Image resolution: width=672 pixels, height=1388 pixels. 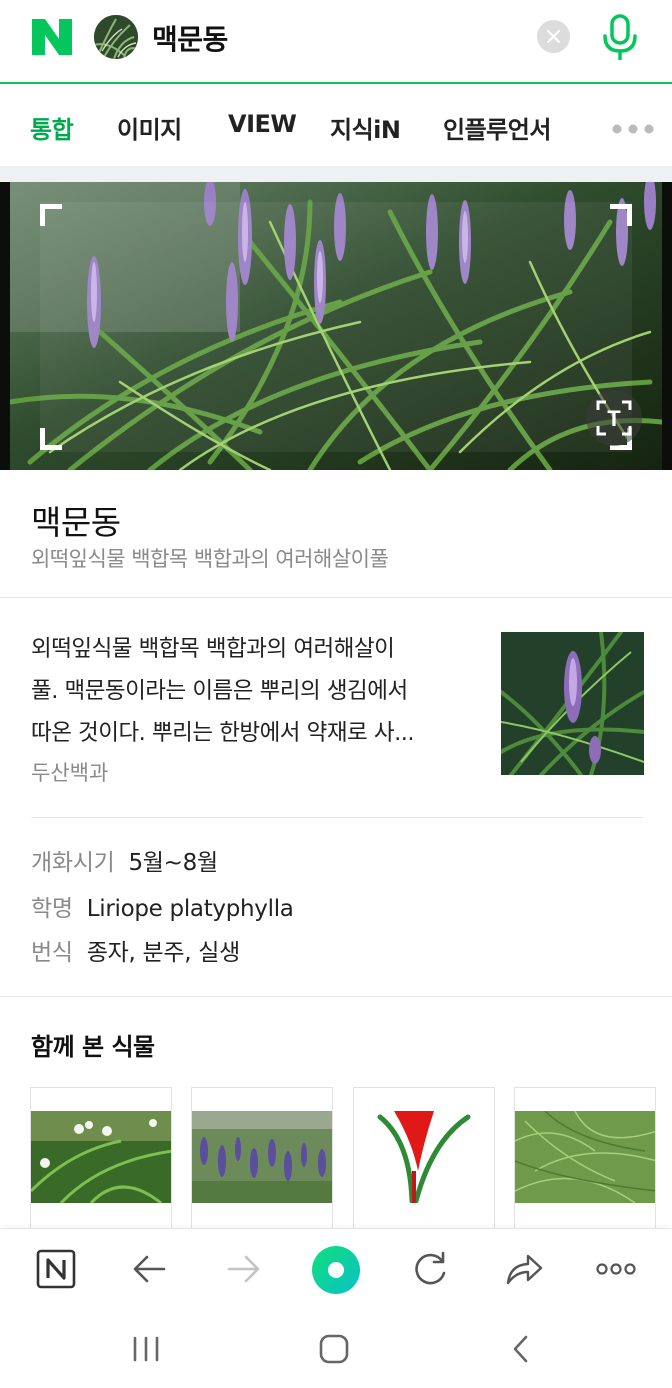 What do you see at coordinates (497, 127) in the screenshot?
I see `tab-influencer: 인플루언서` at bounding box center [497, 127].